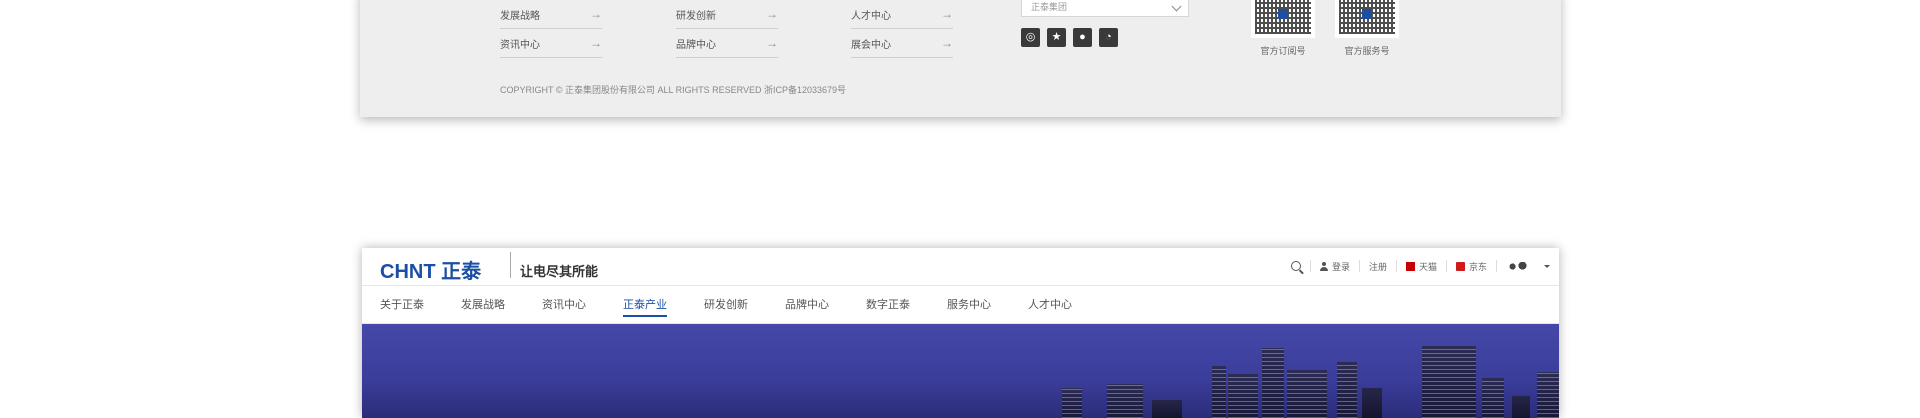 The width and height of the screenshot is (1920, 418). I want to click on nav-item-digital: 数字正泰, so click(888, 304).